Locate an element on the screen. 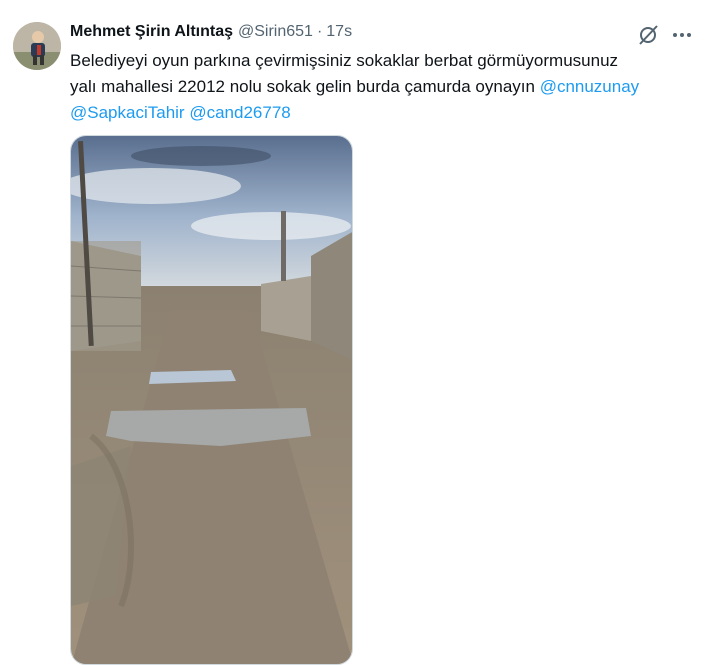 This screenshot has width=723, height=665. avatar is located at coordinates (37, 46).